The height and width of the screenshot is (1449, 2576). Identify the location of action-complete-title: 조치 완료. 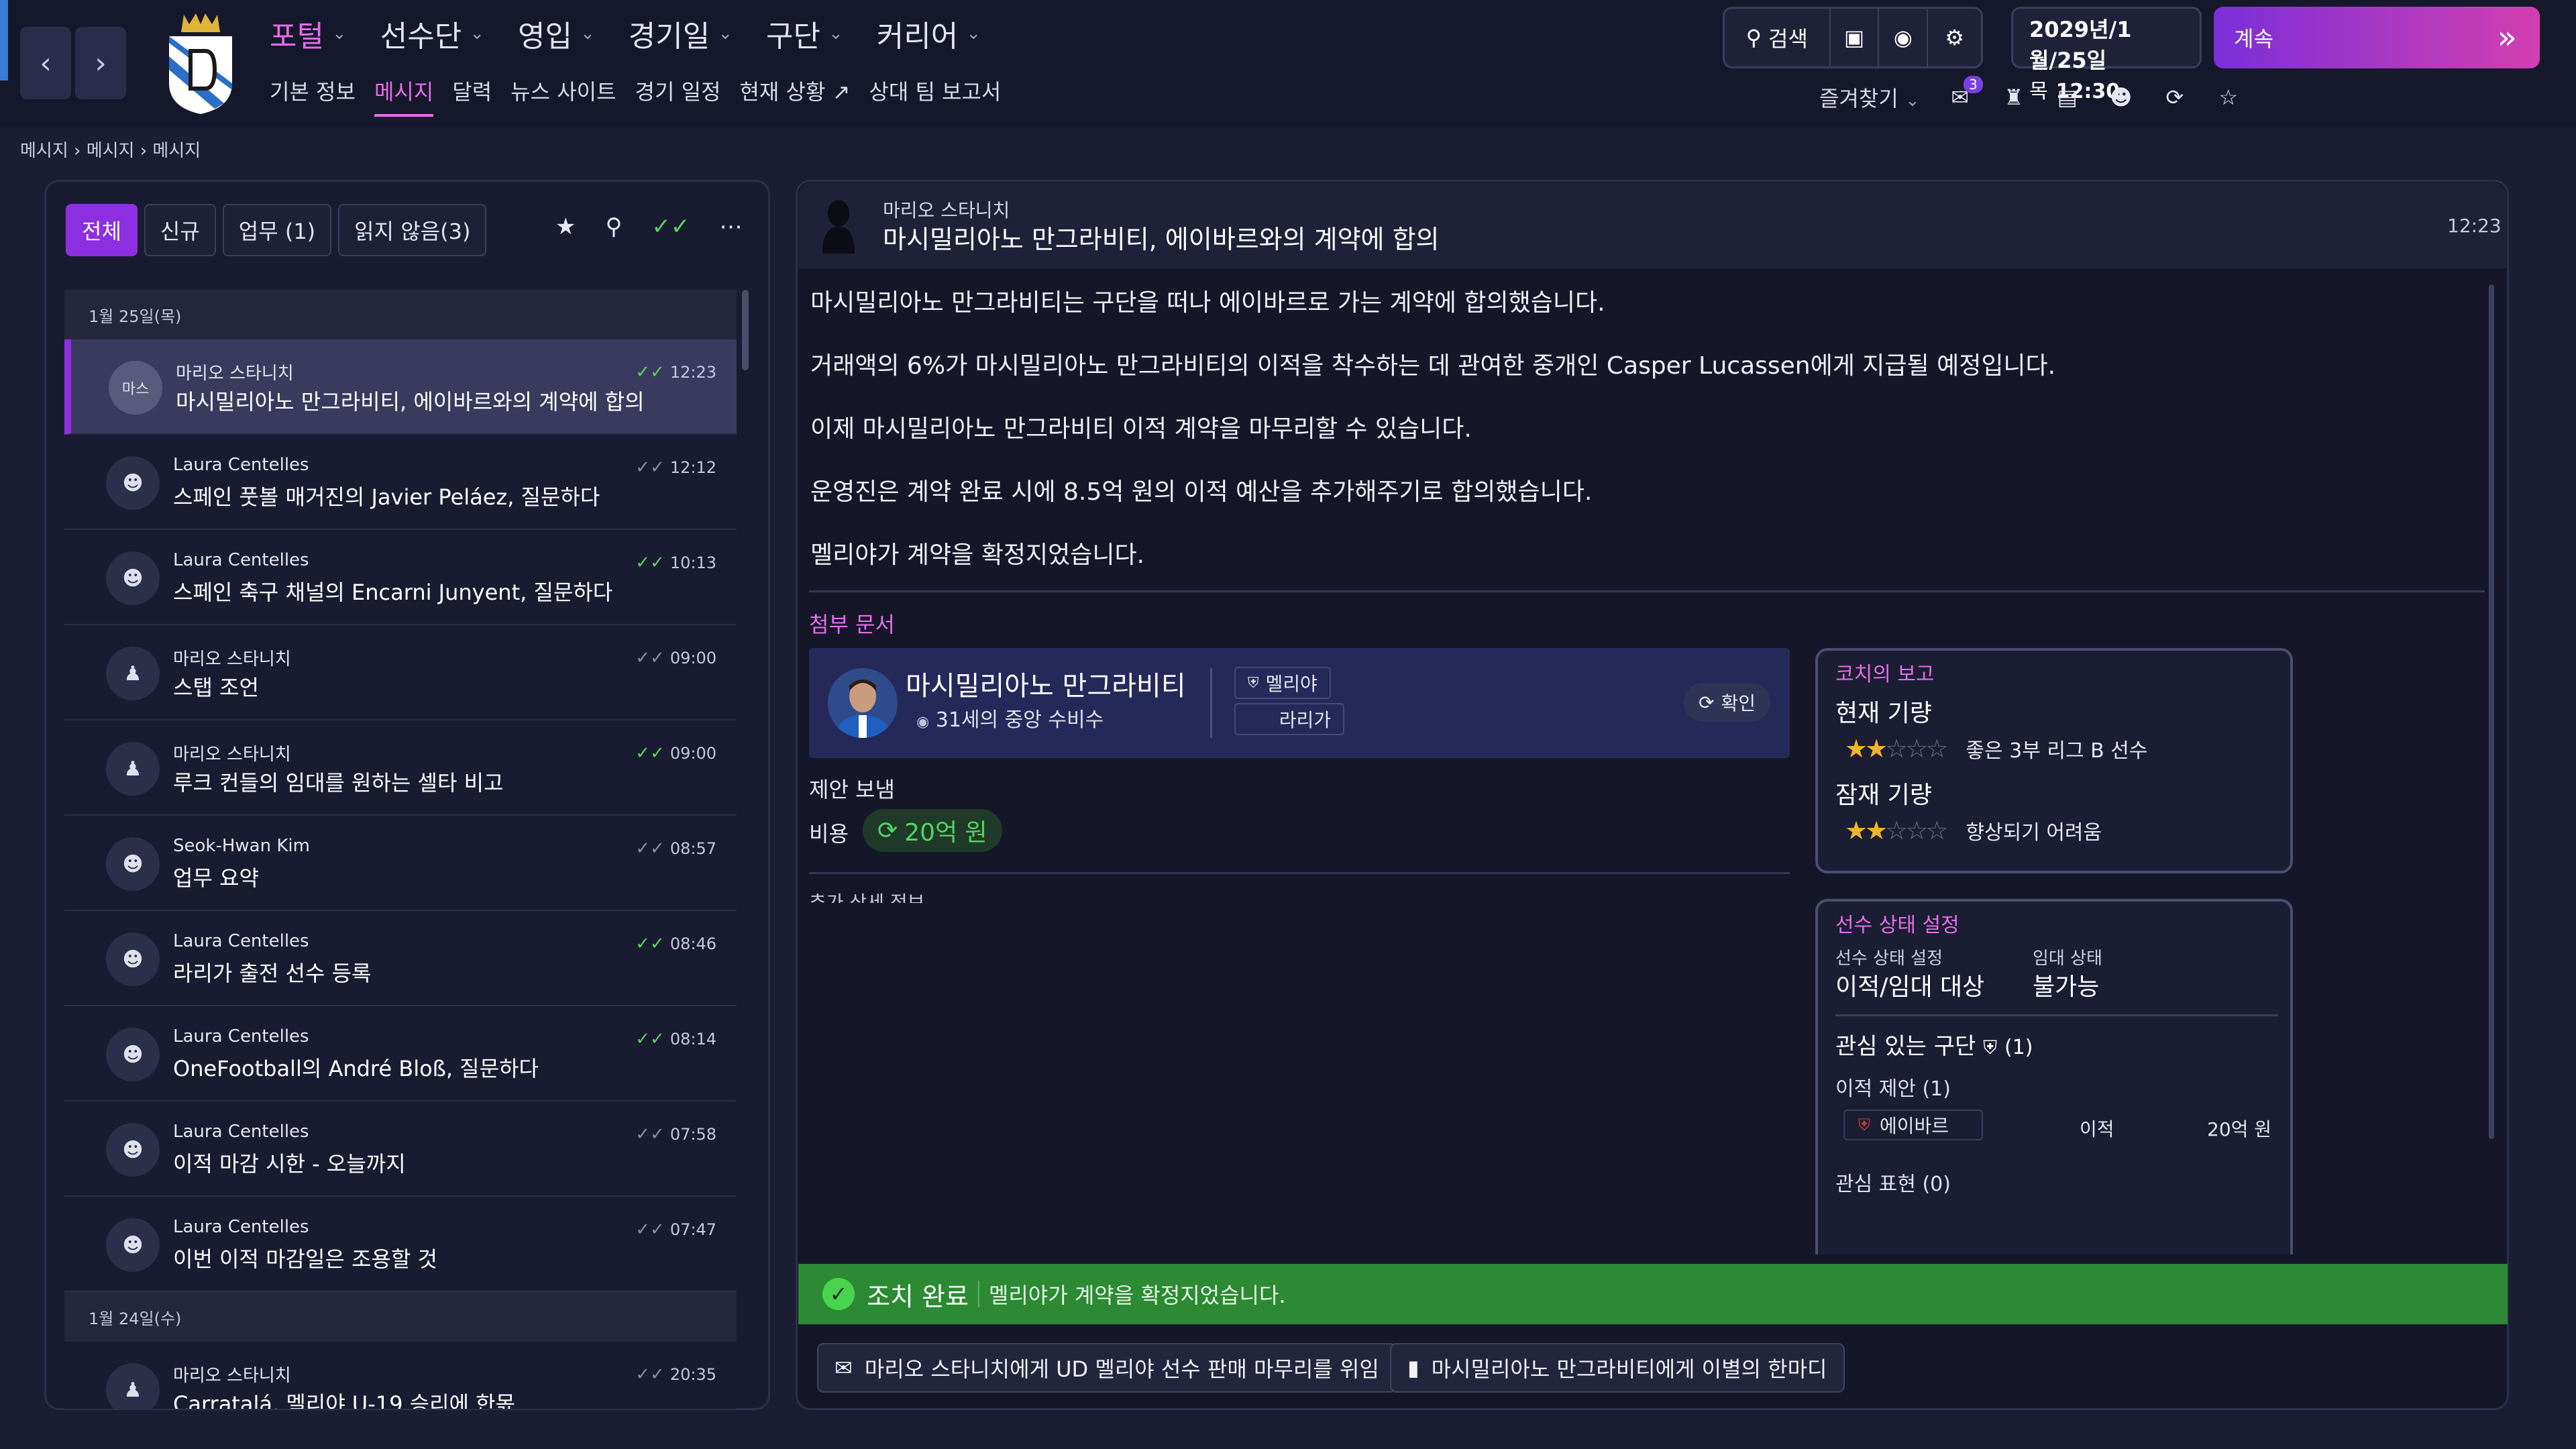
(918, 1296).